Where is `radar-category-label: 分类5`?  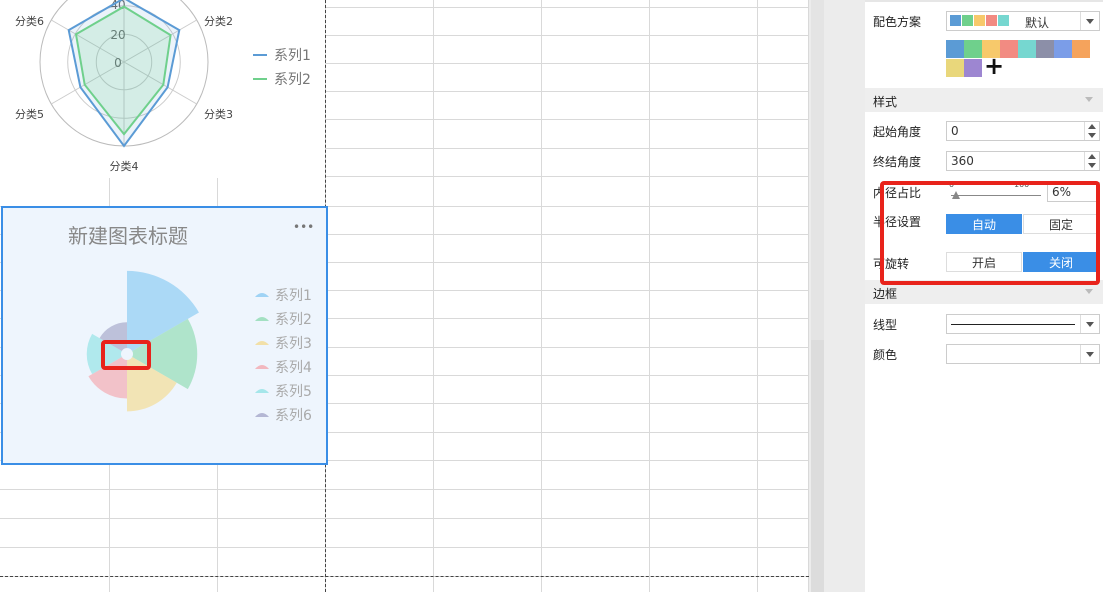 radar-category-label: 分类5 is located at coordinates (29, 114).